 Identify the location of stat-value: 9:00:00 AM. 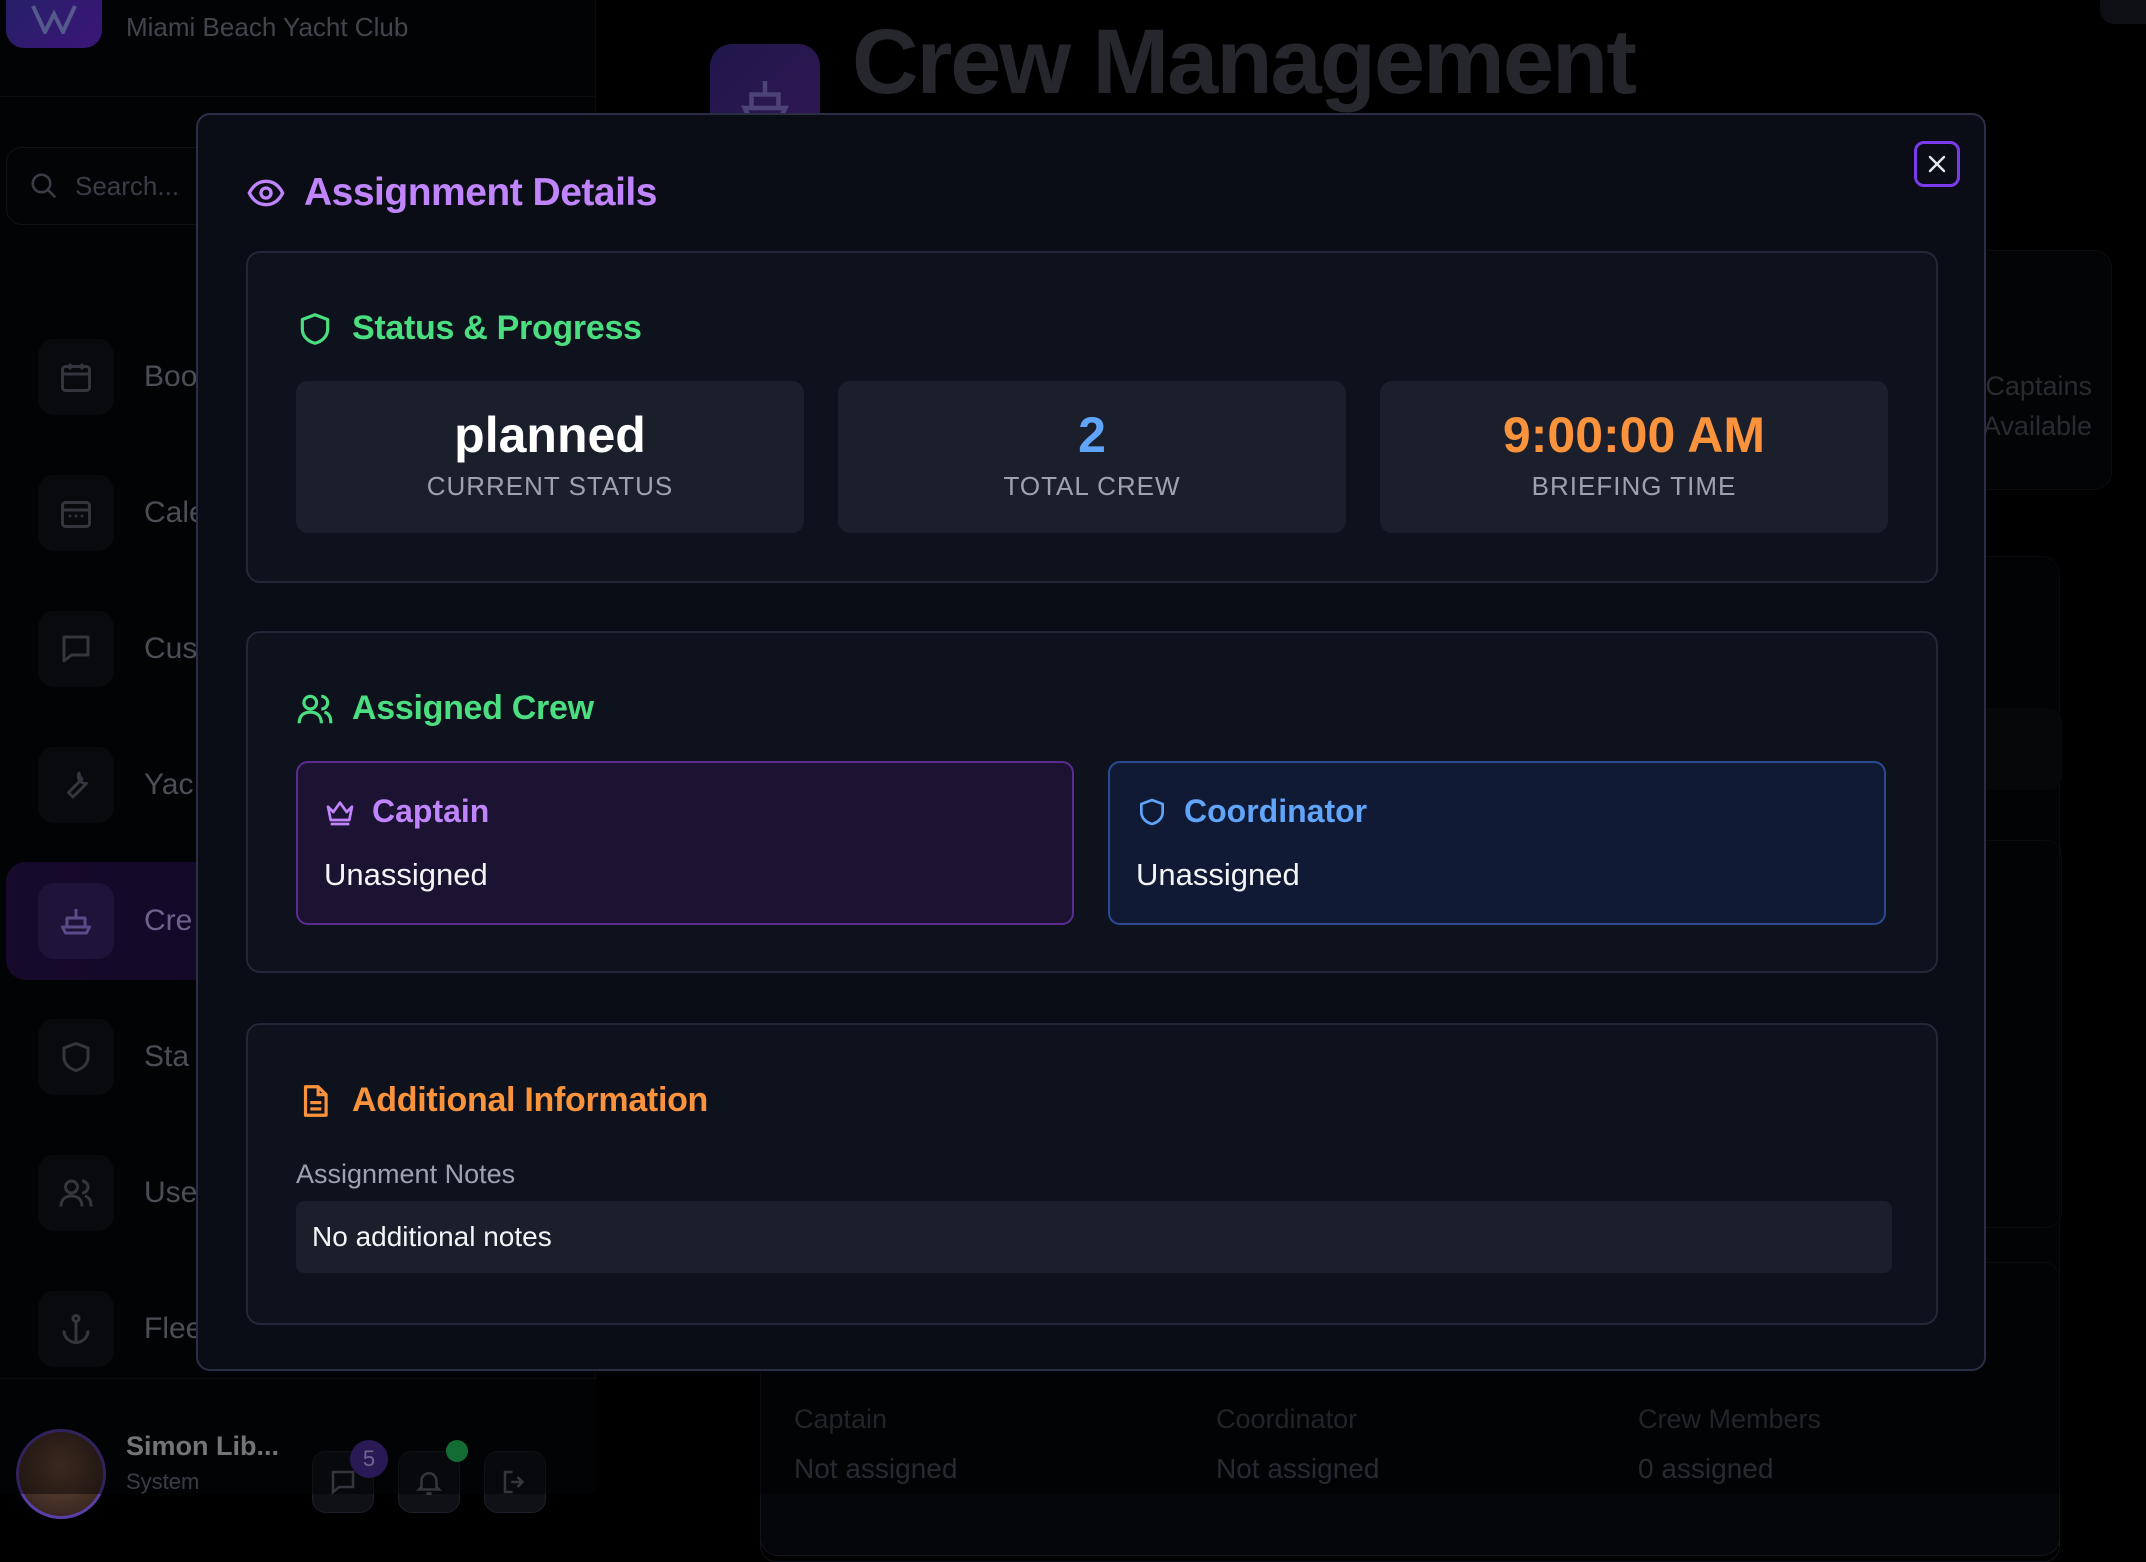
(1634, 435).